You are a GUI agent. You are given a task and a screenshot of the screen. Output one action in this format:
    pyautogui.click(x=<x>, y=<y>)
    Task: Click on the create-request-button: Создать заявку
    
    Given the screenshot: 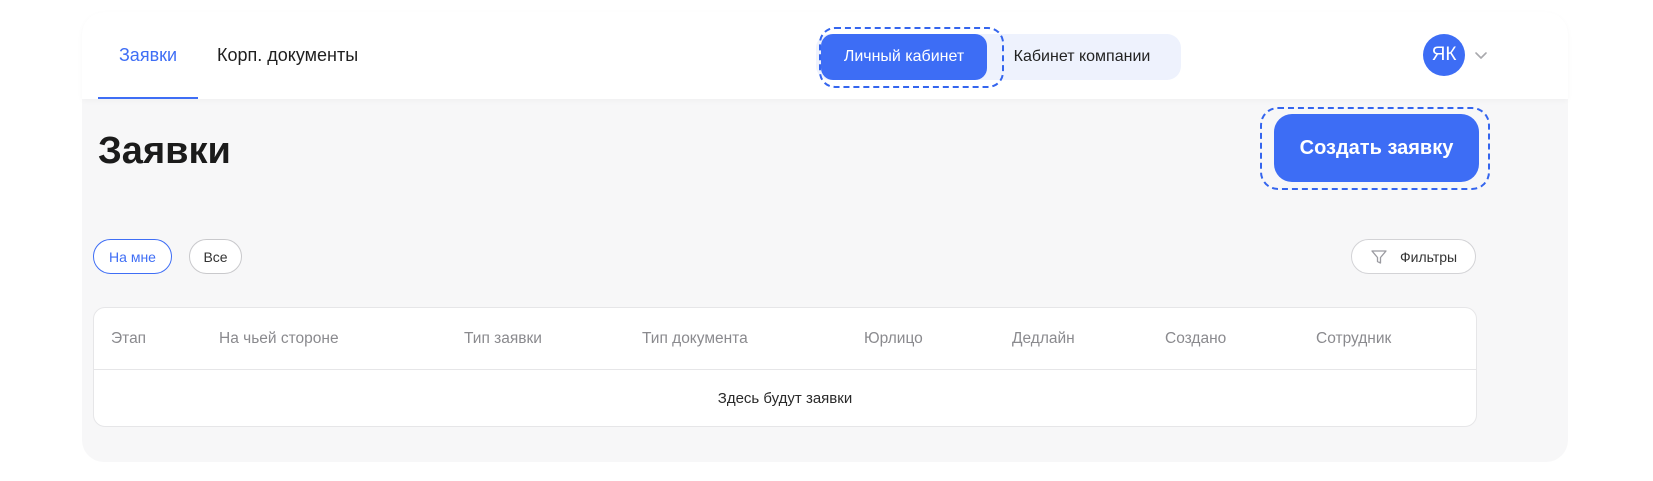 What is the action you would take?
    pyautogui.click(x=1376, y=148)
    